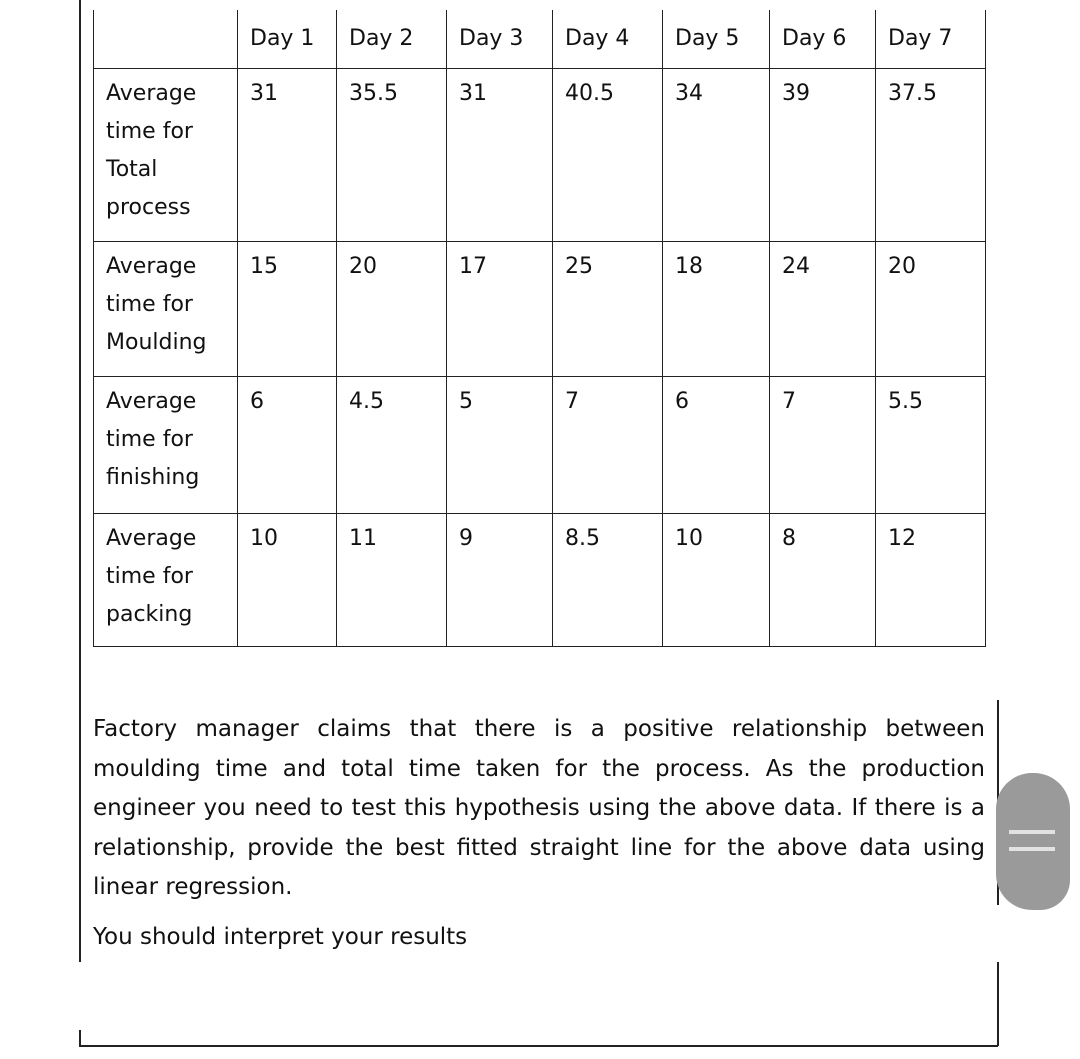  Describe the element at coordinates (607, 309) in the screenshot. I see `table-cell: 25` at that location.